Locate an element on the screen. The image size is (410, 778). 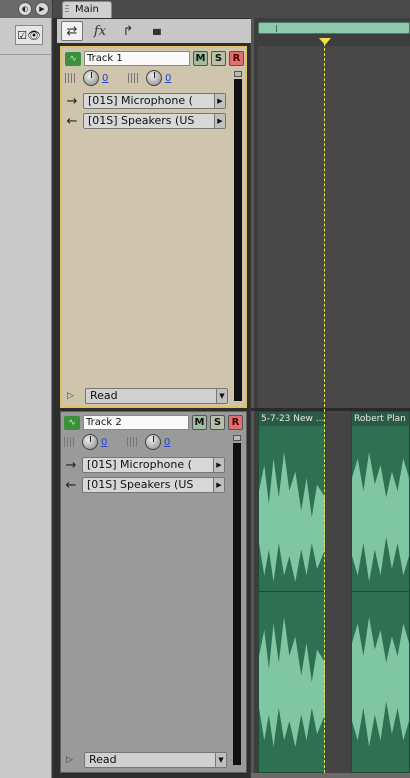
audio-clip: Robert Plan is located at coordinates (380, 592).